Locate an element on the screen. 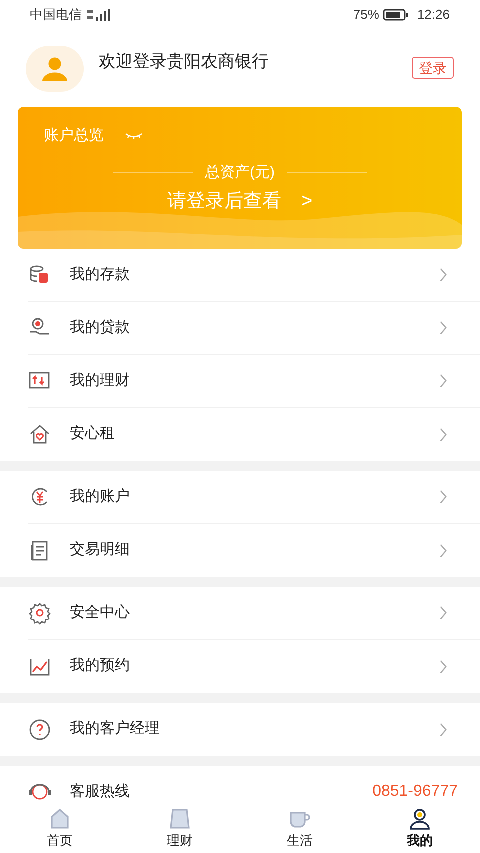  login-button: 登录 is located at coordinates (433, 67).